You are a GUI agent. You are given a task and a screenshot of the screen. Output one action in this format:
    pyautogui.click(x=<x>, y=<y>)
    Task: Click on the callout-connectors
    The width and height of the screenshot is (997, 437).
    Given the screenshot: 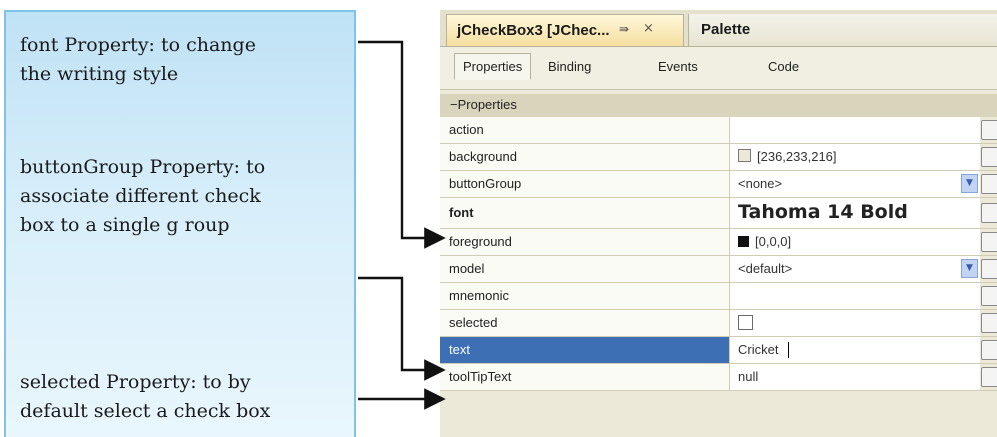 What is the action you would take?
    pyautogui.click(x=402, y=225)
    